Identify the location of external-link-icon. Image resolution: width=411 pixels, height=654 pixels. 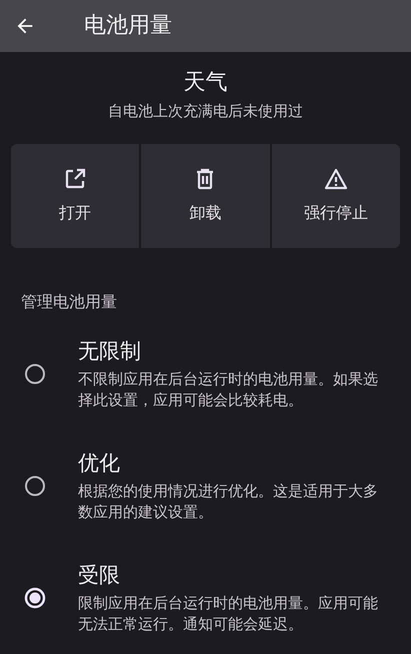
(75, 178).